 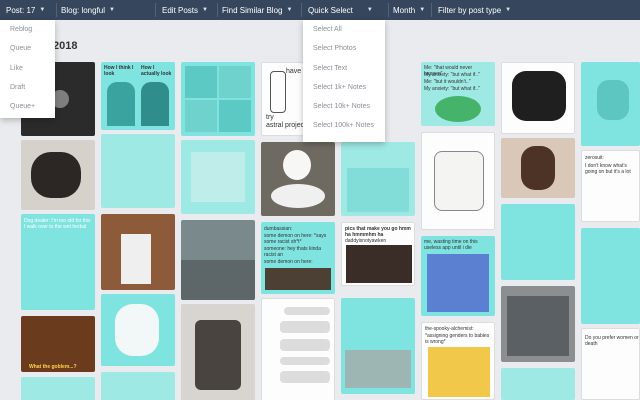 I want to click on post-caption: How I actually look, so click(x=156, y=71).